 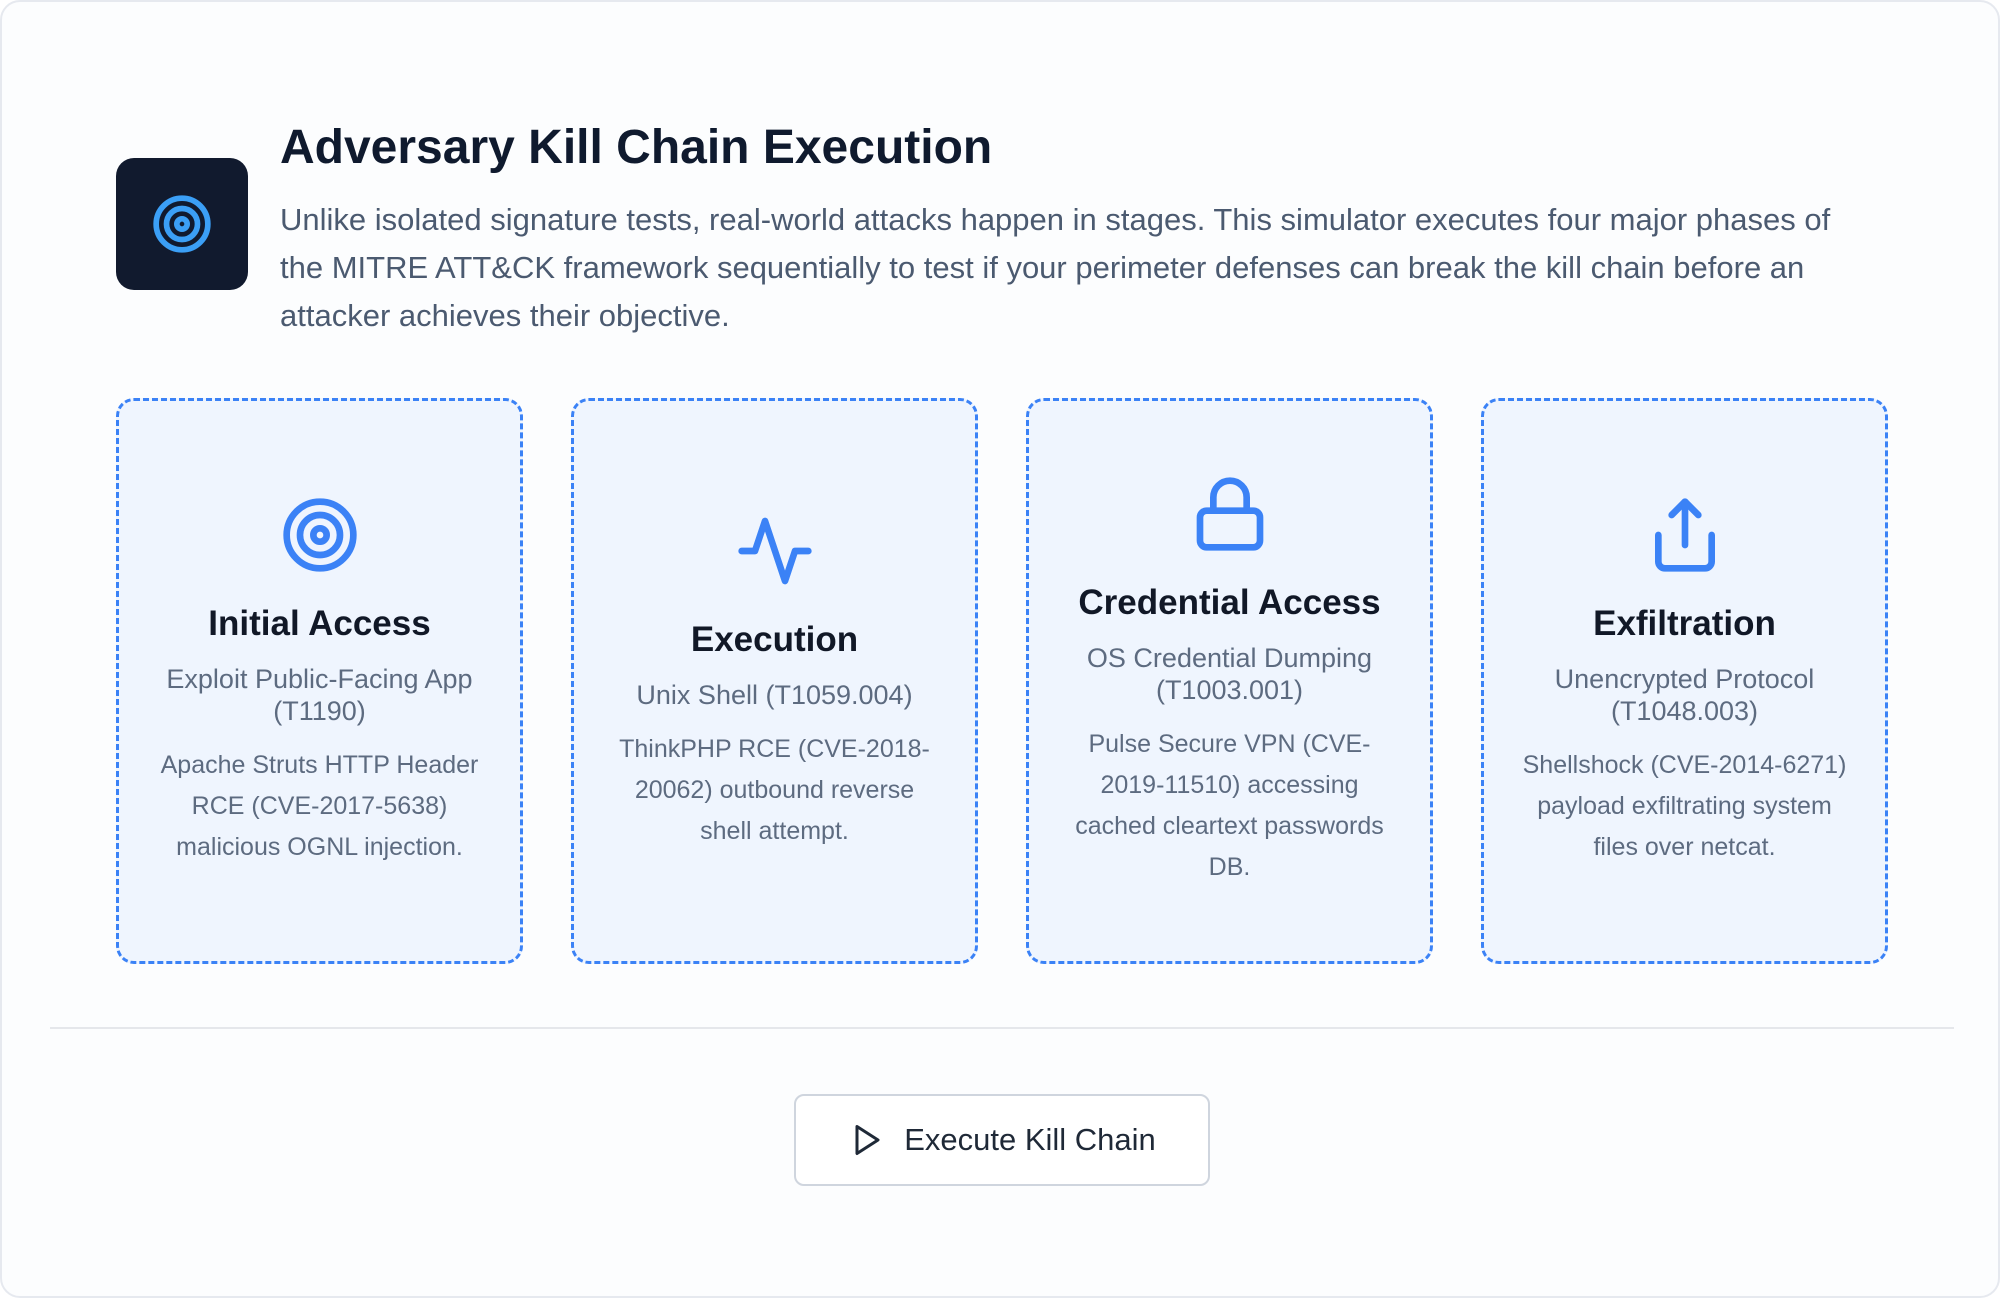 I want to click on stage-technique: Unencrypted Protocol (T1048.003), so click(x=1684, y=694).